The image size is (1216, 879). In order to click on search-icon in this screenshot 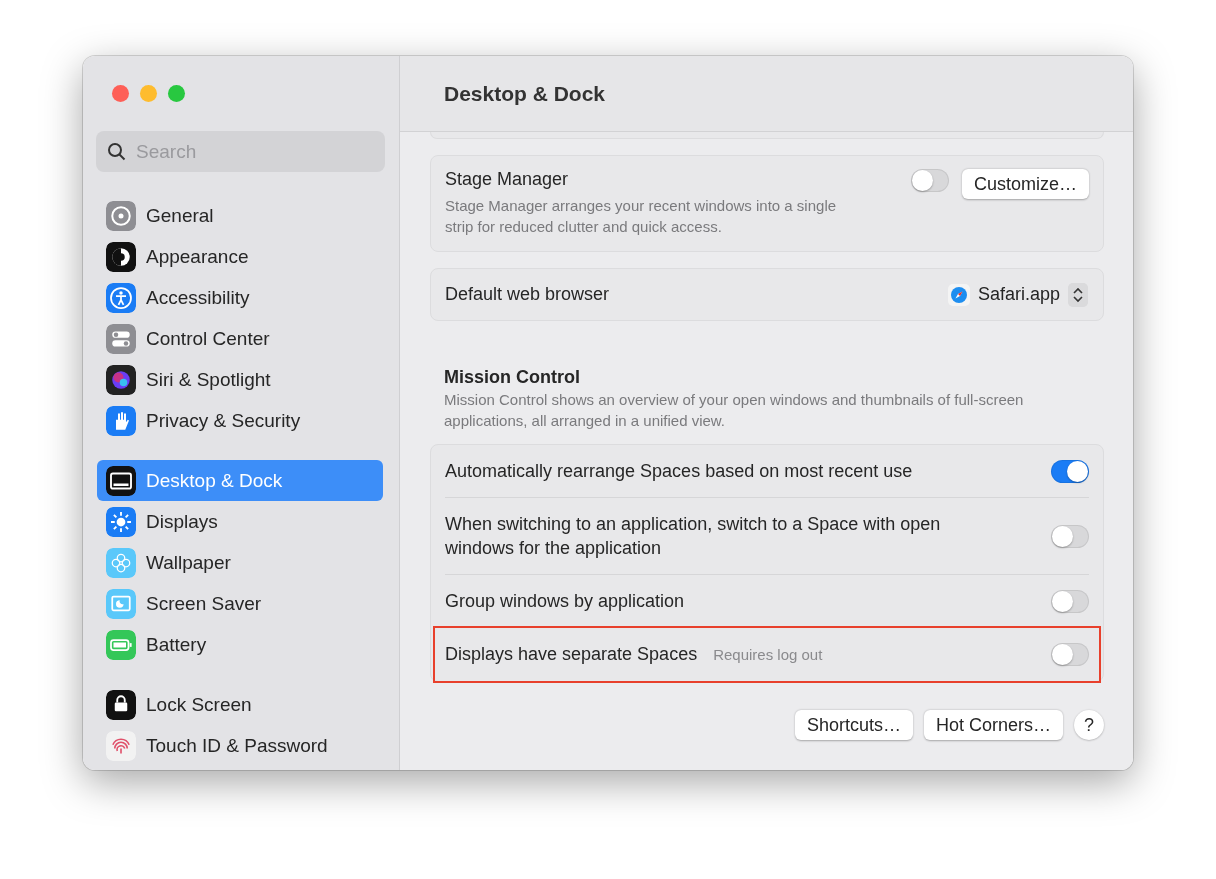, I will do `click(117, 152)`.